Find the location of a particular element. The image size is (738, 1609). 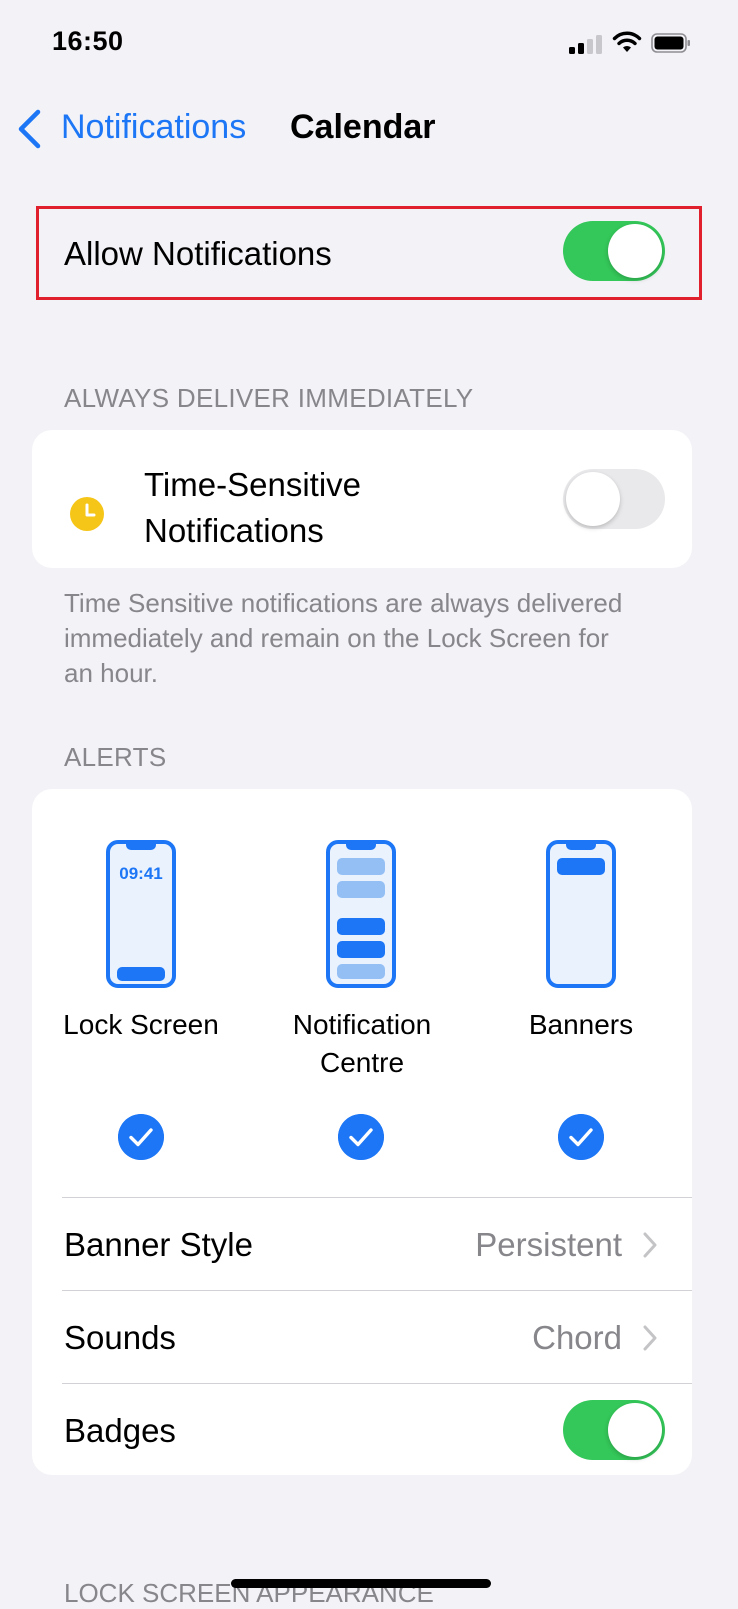

alerts-header: ALERTS is located at coordinates (115, 757).